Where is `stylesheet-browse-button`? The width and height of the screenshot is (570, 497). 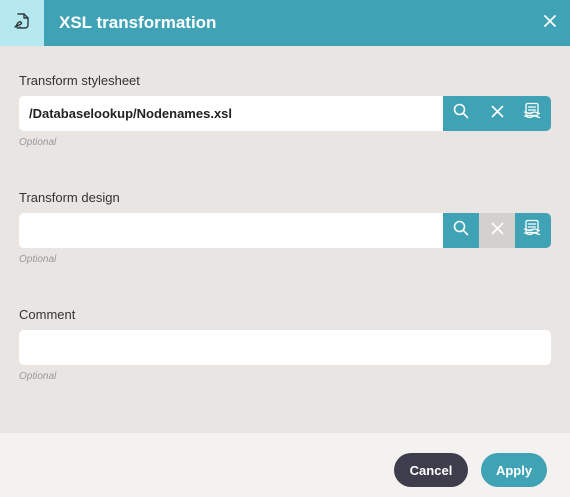 stylesheet-browse-button is located at coordinates (533, 113).